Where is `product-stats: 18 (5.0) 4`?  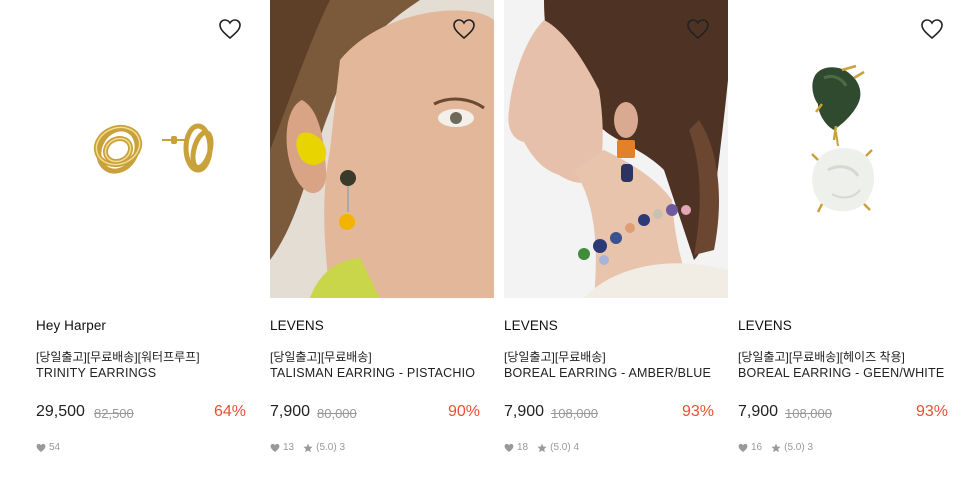
product-stats: 18 (5.0) 4 is located at coordinates (546, 447).